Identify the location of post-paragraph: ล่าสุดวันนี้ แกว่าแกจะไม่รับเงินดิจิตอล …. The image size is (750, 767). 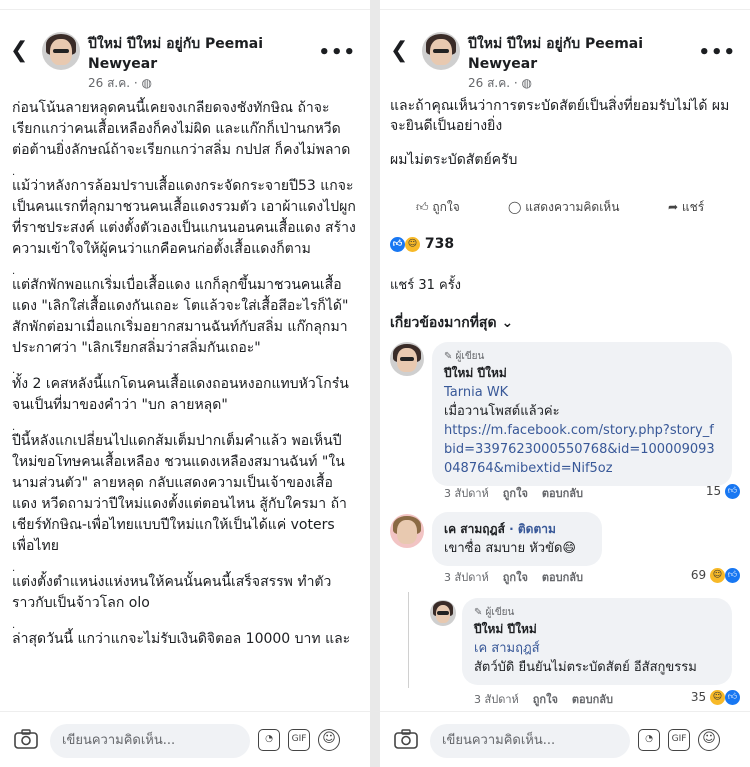
(181, 639).